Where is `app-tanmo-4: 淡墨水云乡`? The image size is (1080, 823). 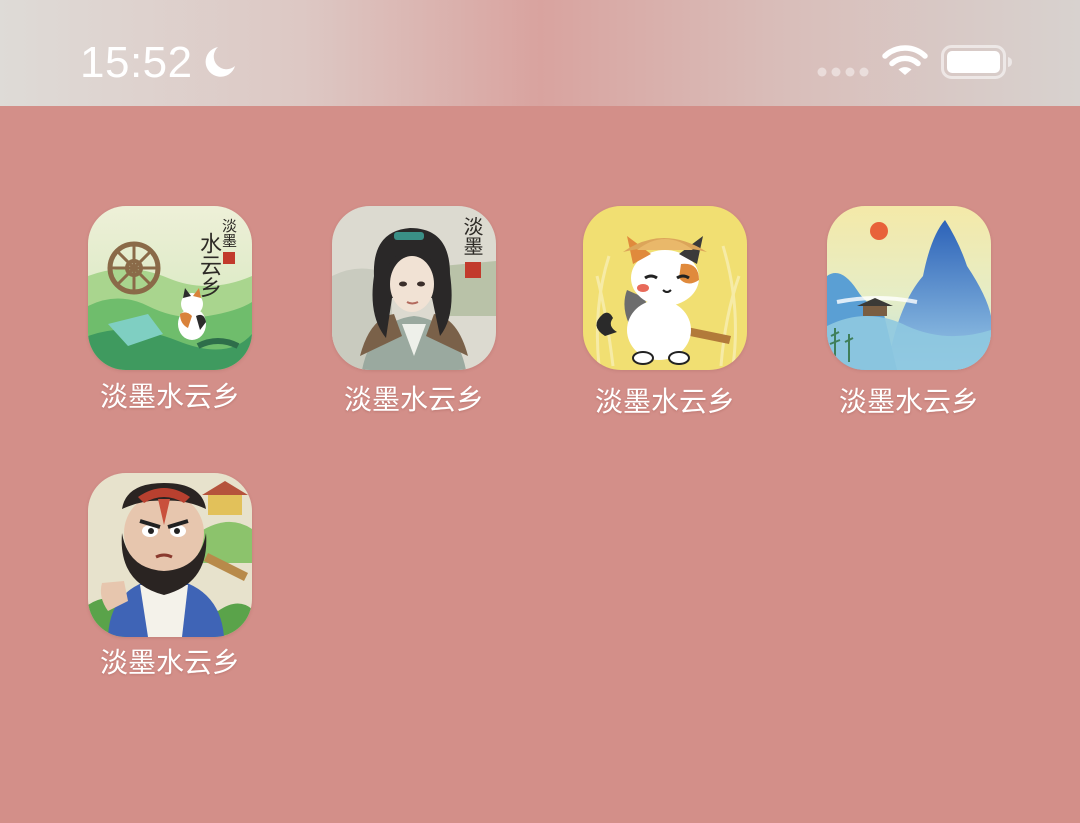
app-tanmo-4: 淡墨水云乡 is located at coordinates (909, 312).